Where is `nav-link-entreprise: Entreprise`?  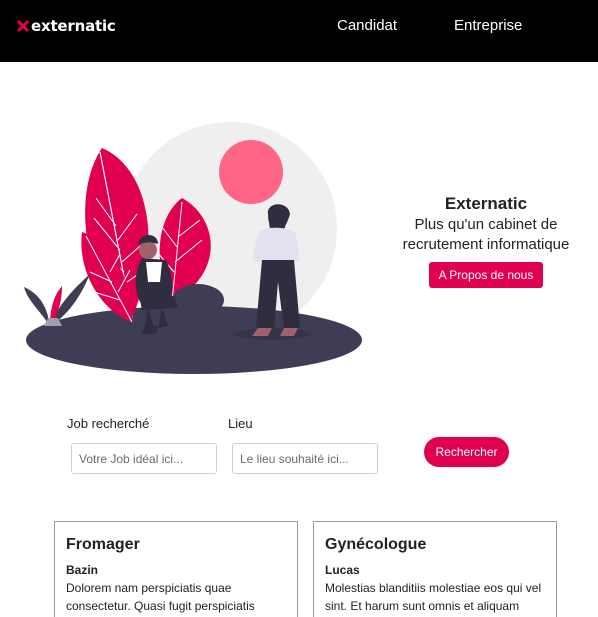
nav-link-entreprise: Entreprise is located at coordinates (488, 25).